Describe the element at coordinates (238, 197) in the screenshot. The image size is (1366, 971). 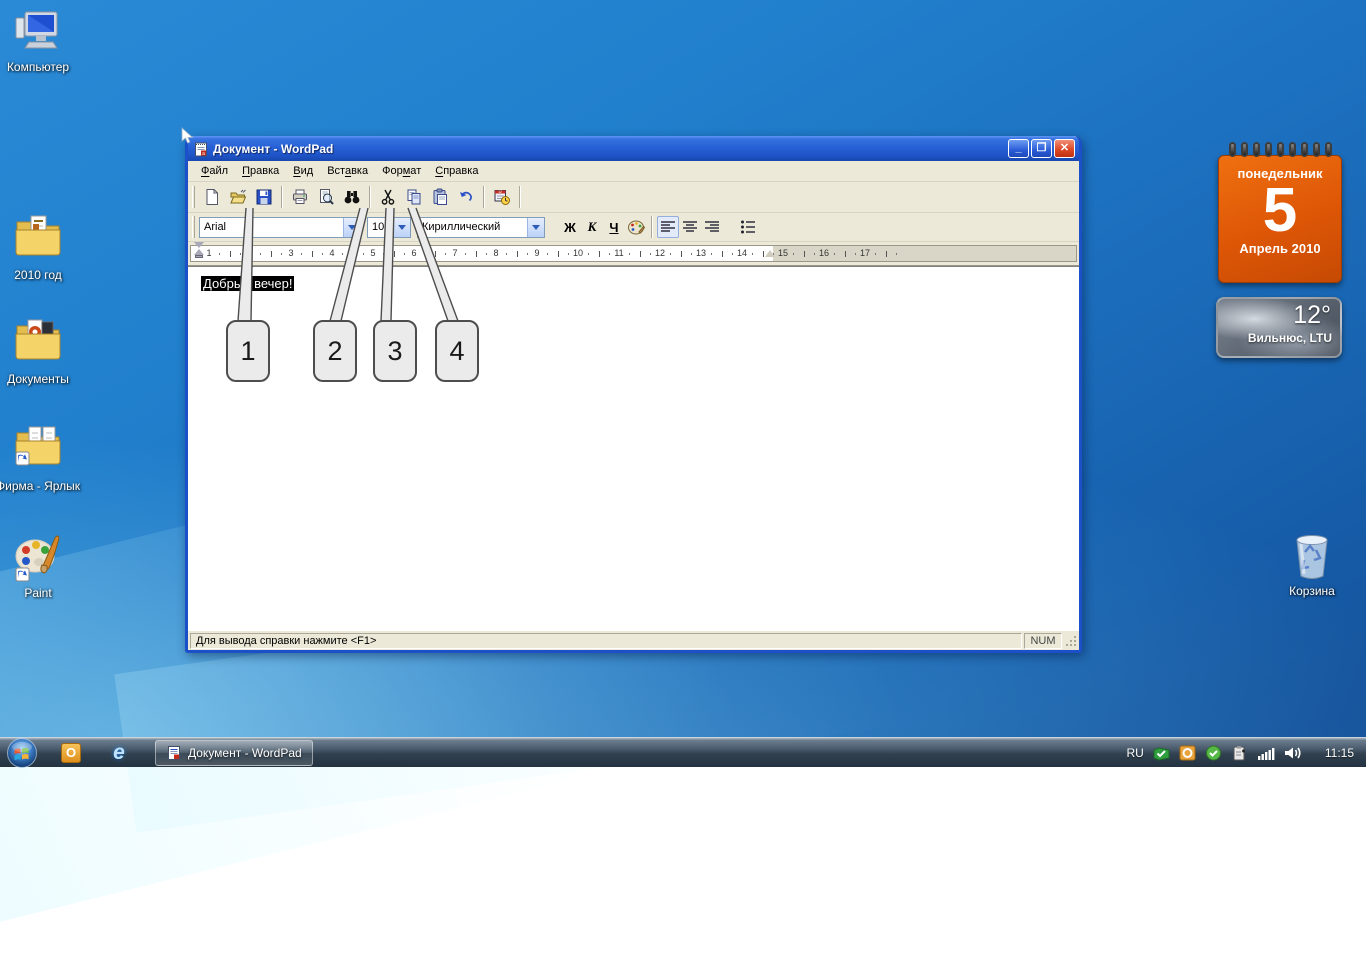
I see `open-button` at that location.